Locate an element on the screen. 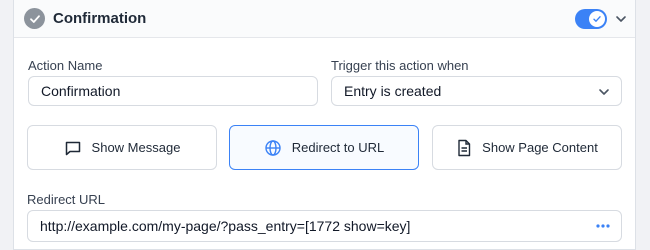  action-name-input: Confirmation is located at coordinates (173, 91).